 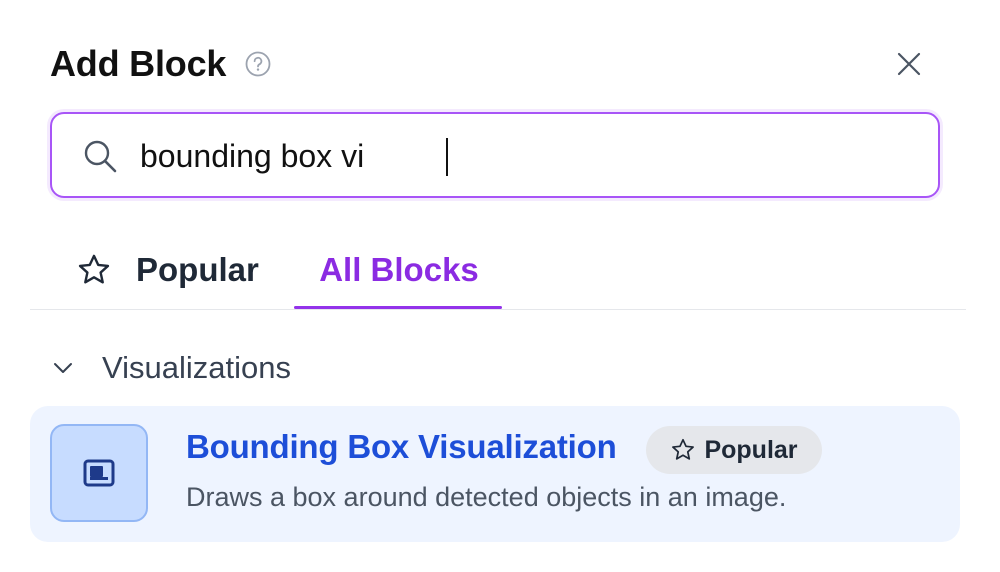 I want to click on section-header-visualizations: Visualizations, so click(x=170, y=368).